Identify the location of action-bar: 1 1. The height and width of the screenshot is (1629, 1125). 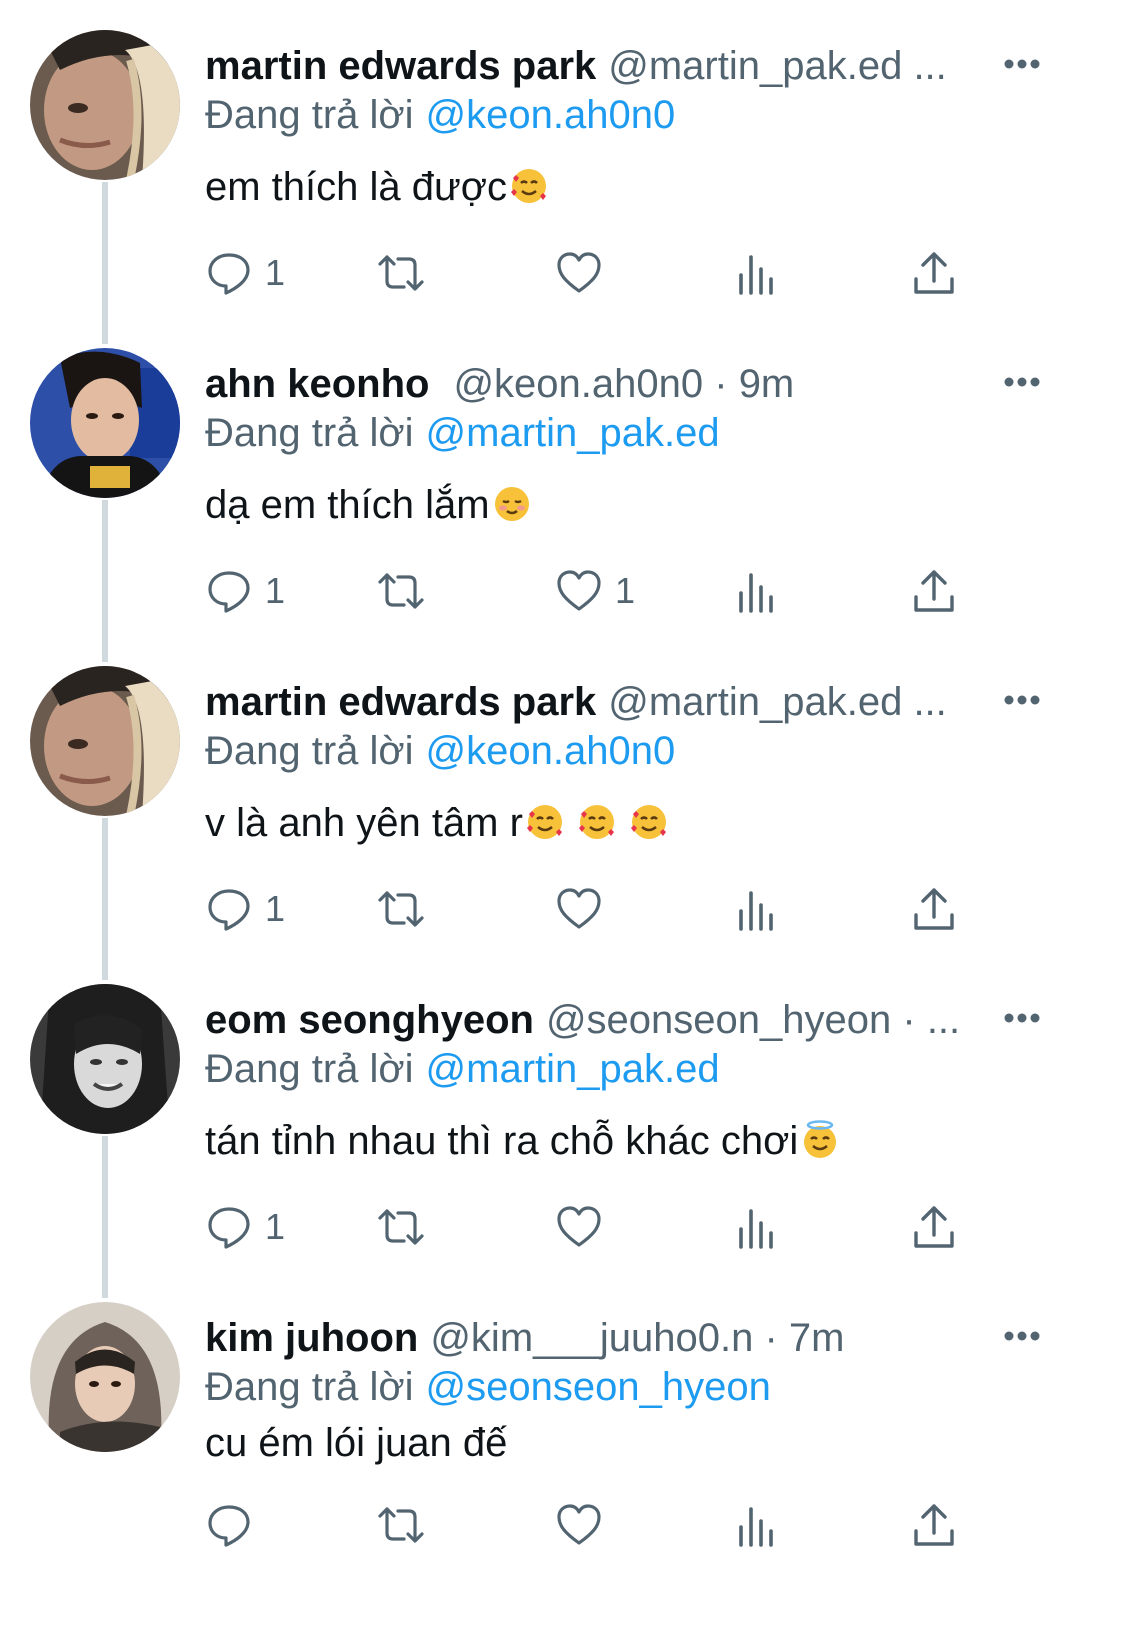
(595, 591).